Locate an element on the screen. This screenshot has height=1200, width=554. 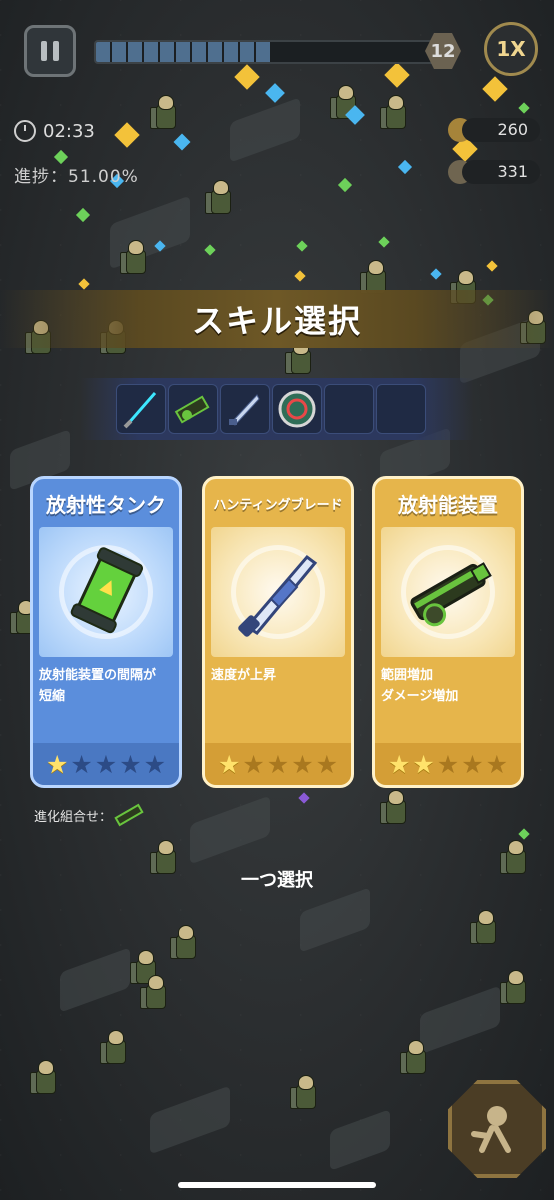
wave-progress-fill is located at coordinates (184, 52).